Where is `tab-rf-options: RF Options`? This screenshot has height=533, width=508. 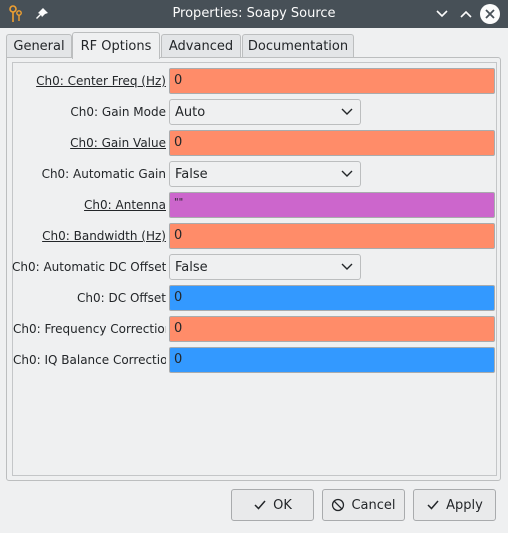
tab-rf-options: RF Options is located at coordinates (116, 45).